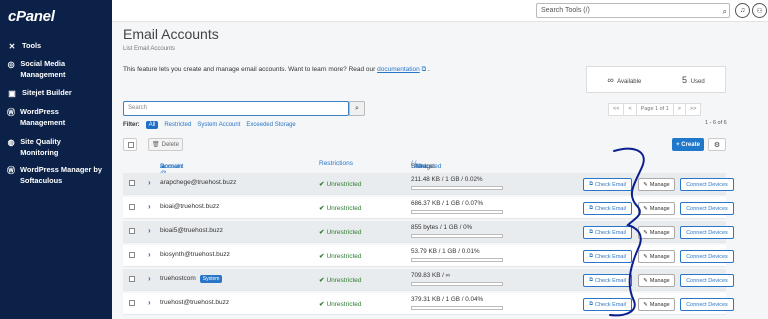 The image size is (768, 319). I want to click on settings-button: ⚙, so click(717, 144).